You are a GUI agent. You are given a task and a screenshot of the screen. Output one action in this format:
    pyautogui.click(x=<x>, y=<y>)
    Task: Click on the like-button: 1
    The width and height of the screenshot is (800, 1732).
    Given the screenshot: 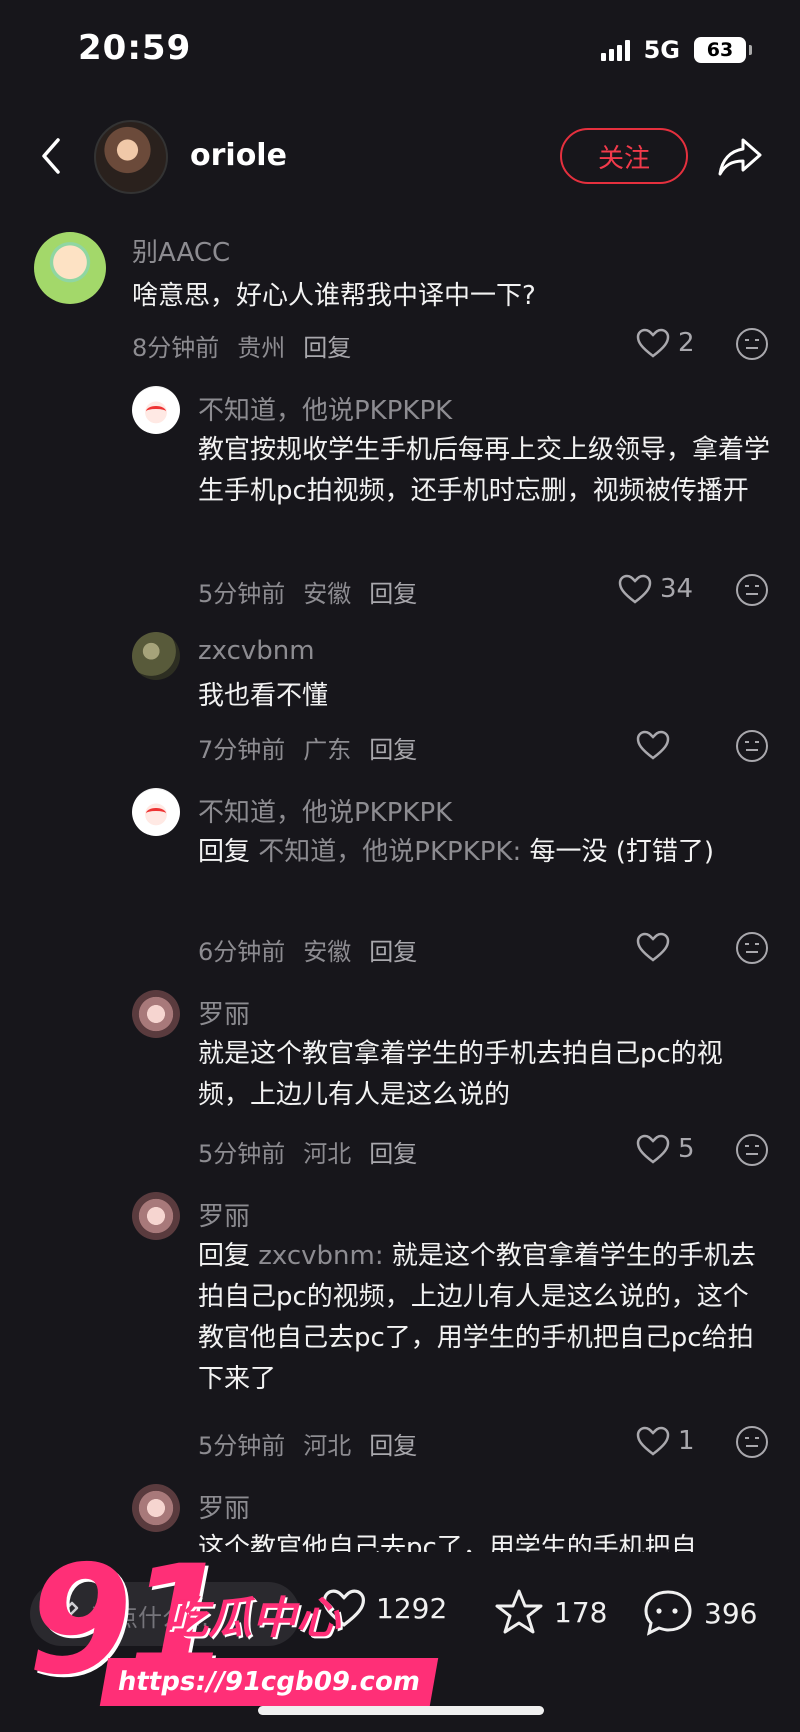 What is the action you would take?
    pyautogui.click(x=665, y=1441)
    